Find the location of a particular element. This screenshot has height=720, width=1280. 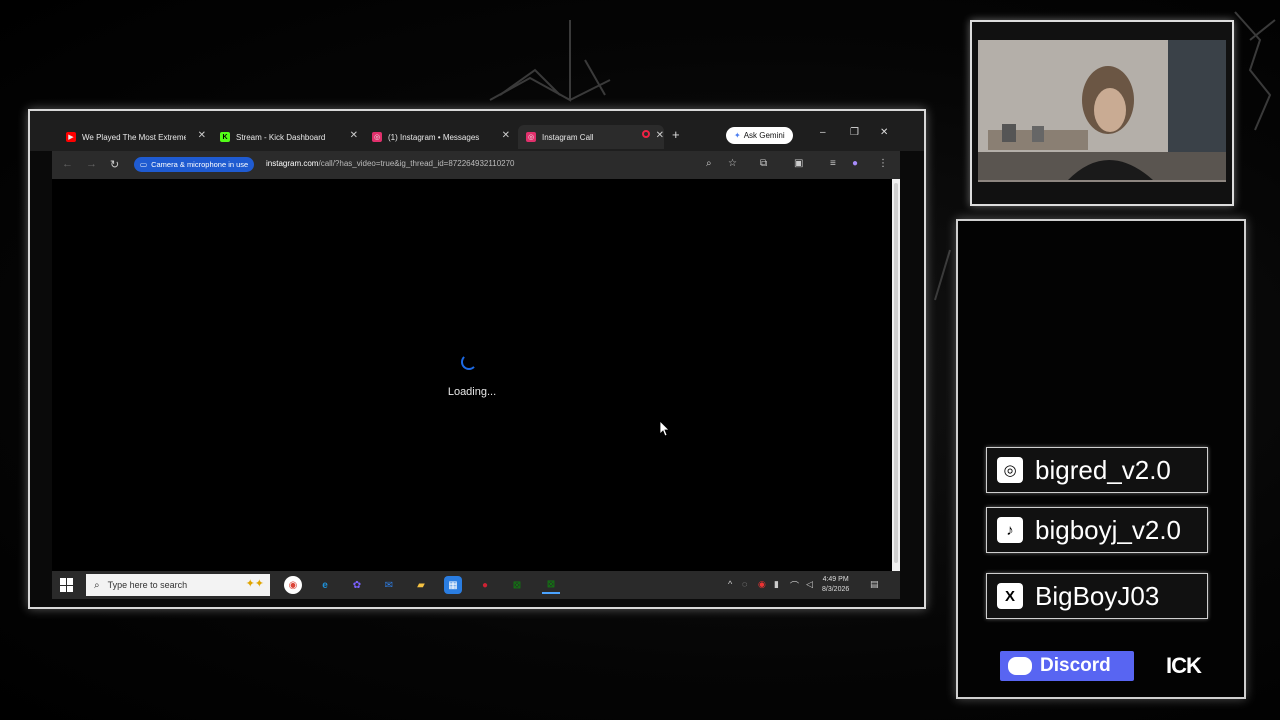

tray-record-icon: ◉ is located at coordinates (762, 584).